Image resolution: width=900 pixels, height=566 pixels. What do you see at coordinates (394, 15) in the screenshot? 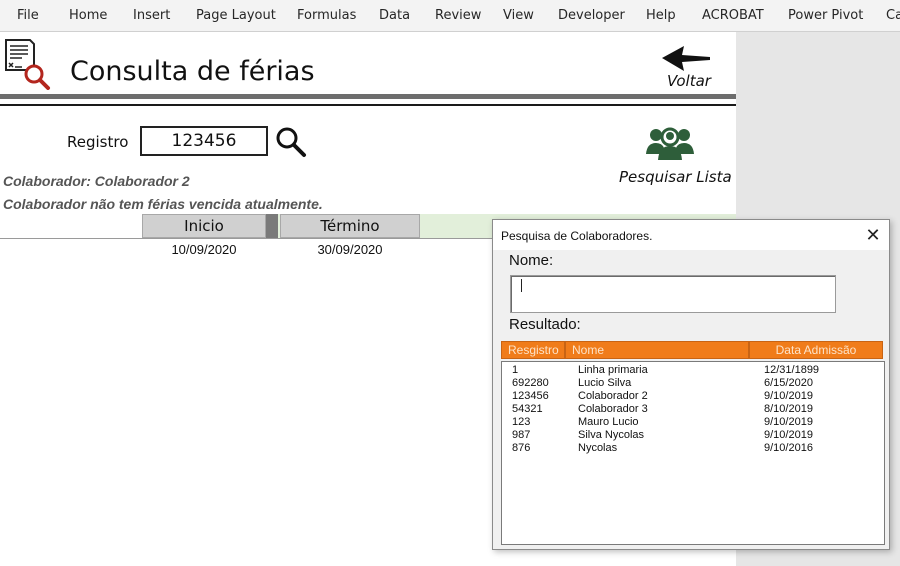
I see `tab-data: Data` at bounding box center [394, 15].